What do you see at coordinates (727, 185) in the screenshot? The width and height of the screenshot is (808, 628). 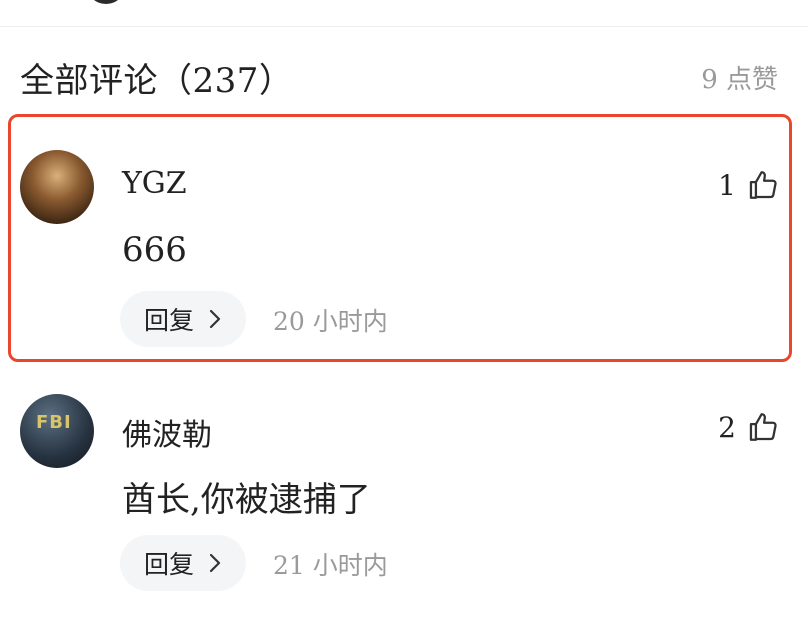 I see `like-count: 1` at bounding box center [727, 185].